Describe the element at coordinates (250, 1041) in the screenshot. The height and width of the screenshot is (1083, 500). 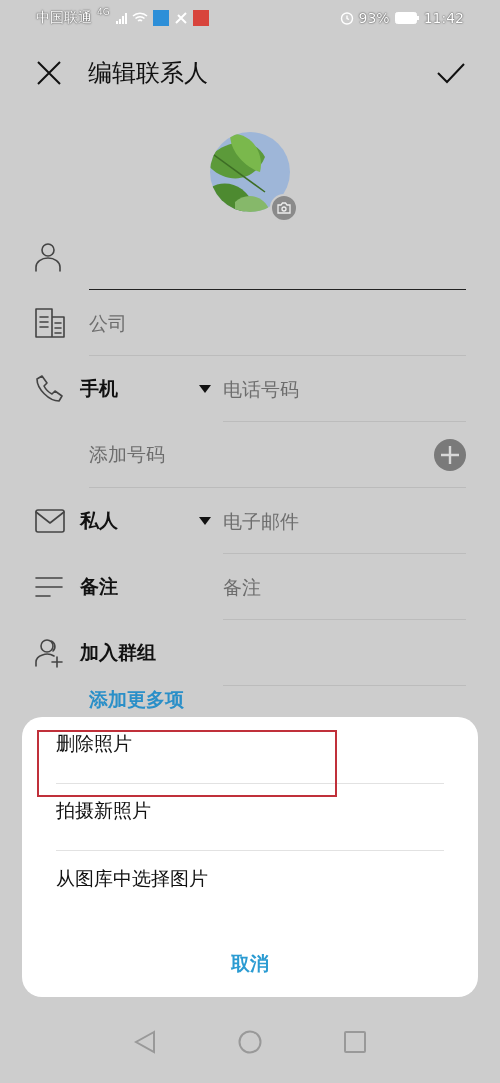
I see `home-button` at that location.